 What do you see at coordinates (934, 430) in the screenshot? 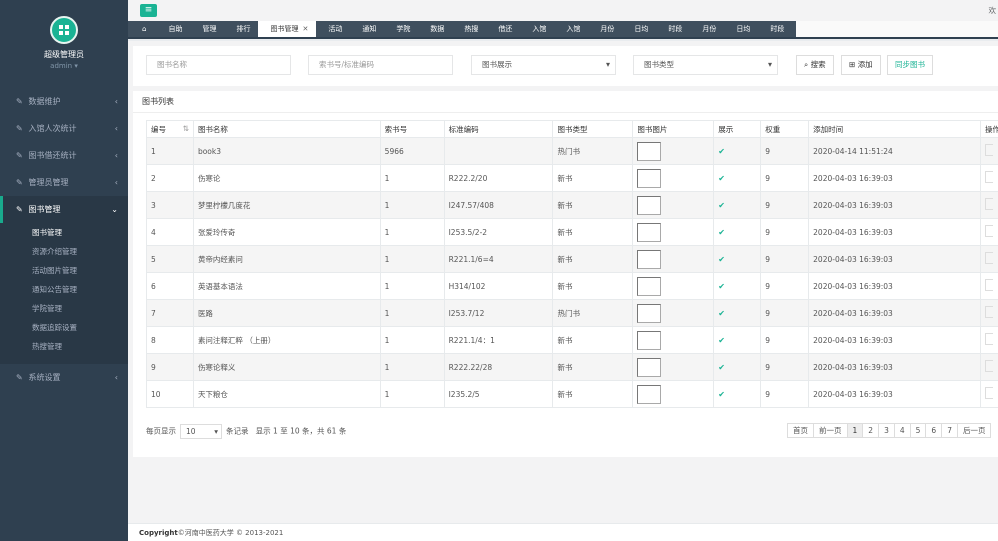
I see `page-button: 6` at bounding box center [934, 430].